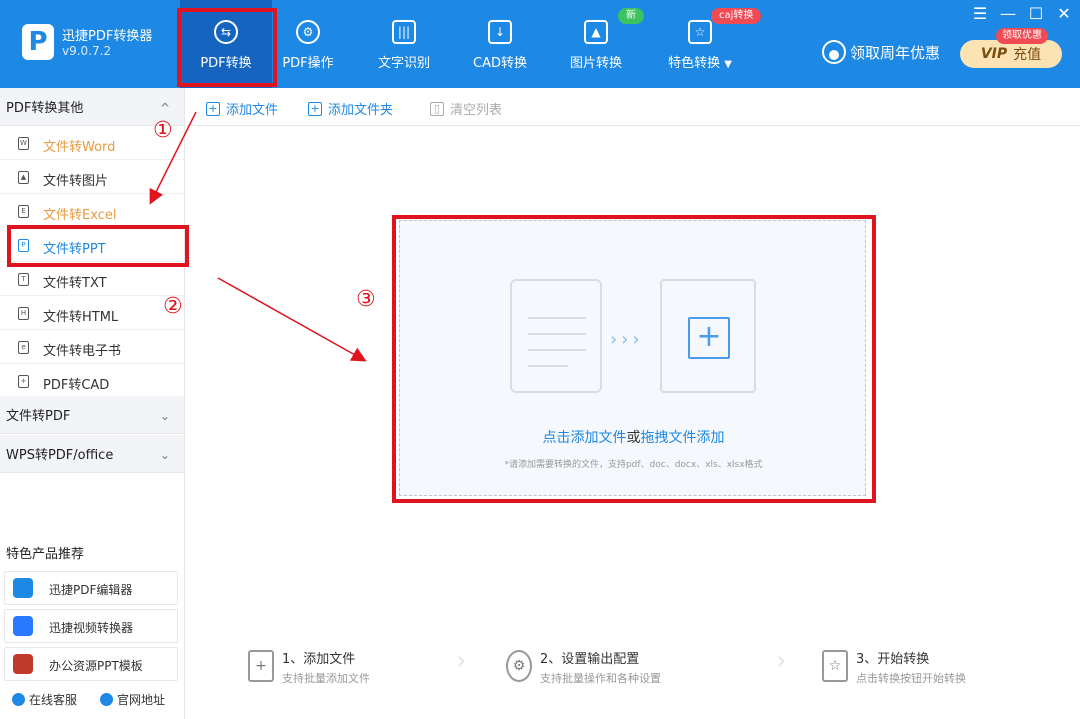 This screenshot has width=1080, height=719. Describe the element at coordinates (23, 588) in the screenshot. I see `pdf-editor-icon` at that location.